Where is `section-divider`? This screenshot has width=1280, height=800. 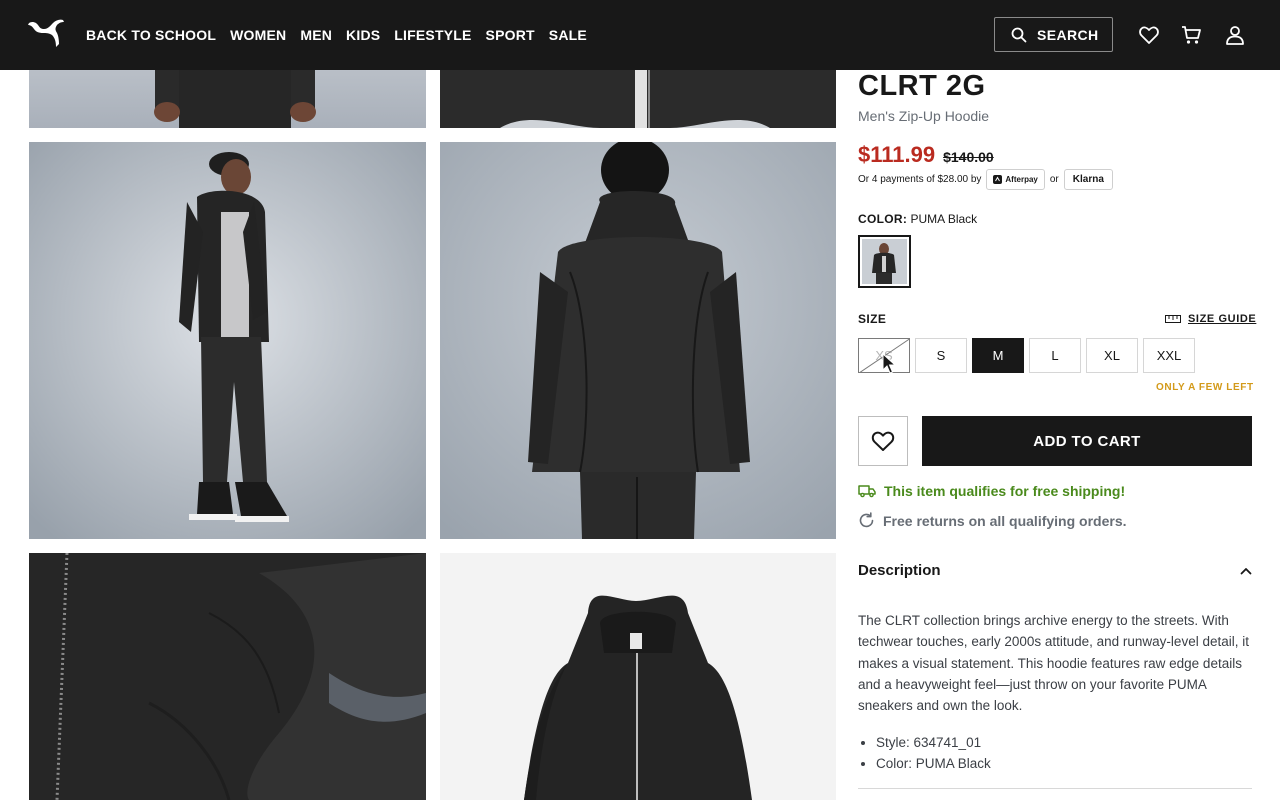
section-divider is located at coordinates (1055, 788).